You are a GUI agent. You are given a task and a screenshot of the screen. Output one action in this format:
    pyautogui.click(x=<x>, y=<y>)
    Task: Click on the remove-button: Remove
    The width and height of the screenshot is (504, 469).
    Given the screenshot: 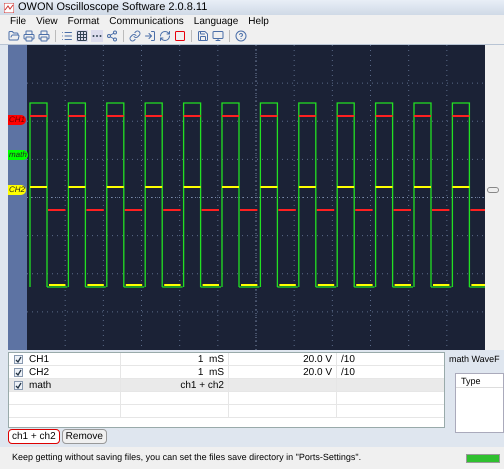 What is the action you would take?
    pyautogui.click(x=84, y=436)
    